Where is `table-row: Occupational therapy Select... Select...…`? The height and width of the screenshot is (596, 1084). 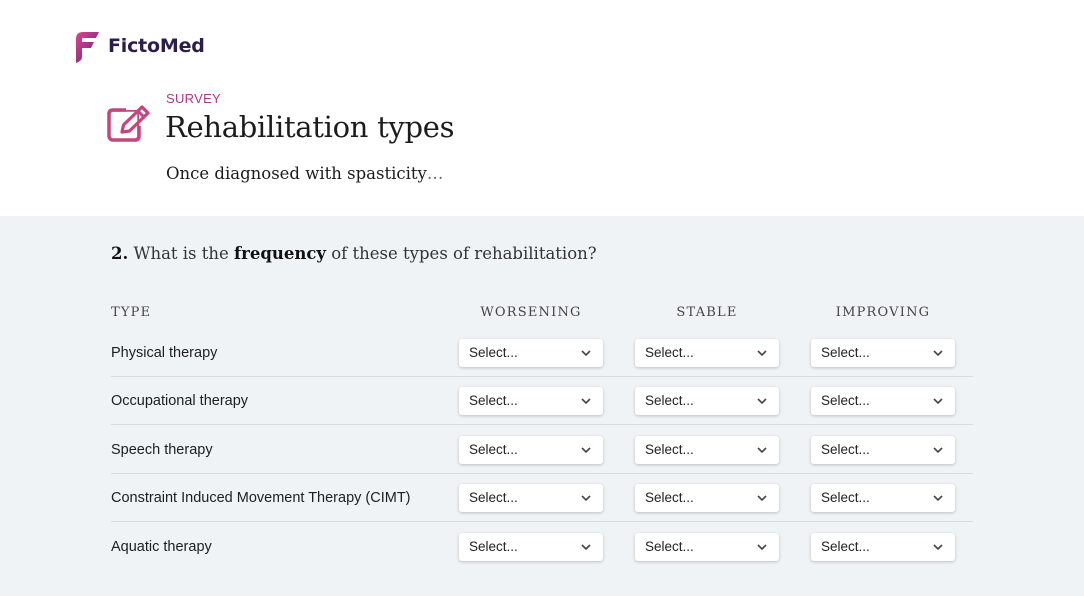 table-row: Occupational therapy Select... Select...… is located at coordinates (542, 401).